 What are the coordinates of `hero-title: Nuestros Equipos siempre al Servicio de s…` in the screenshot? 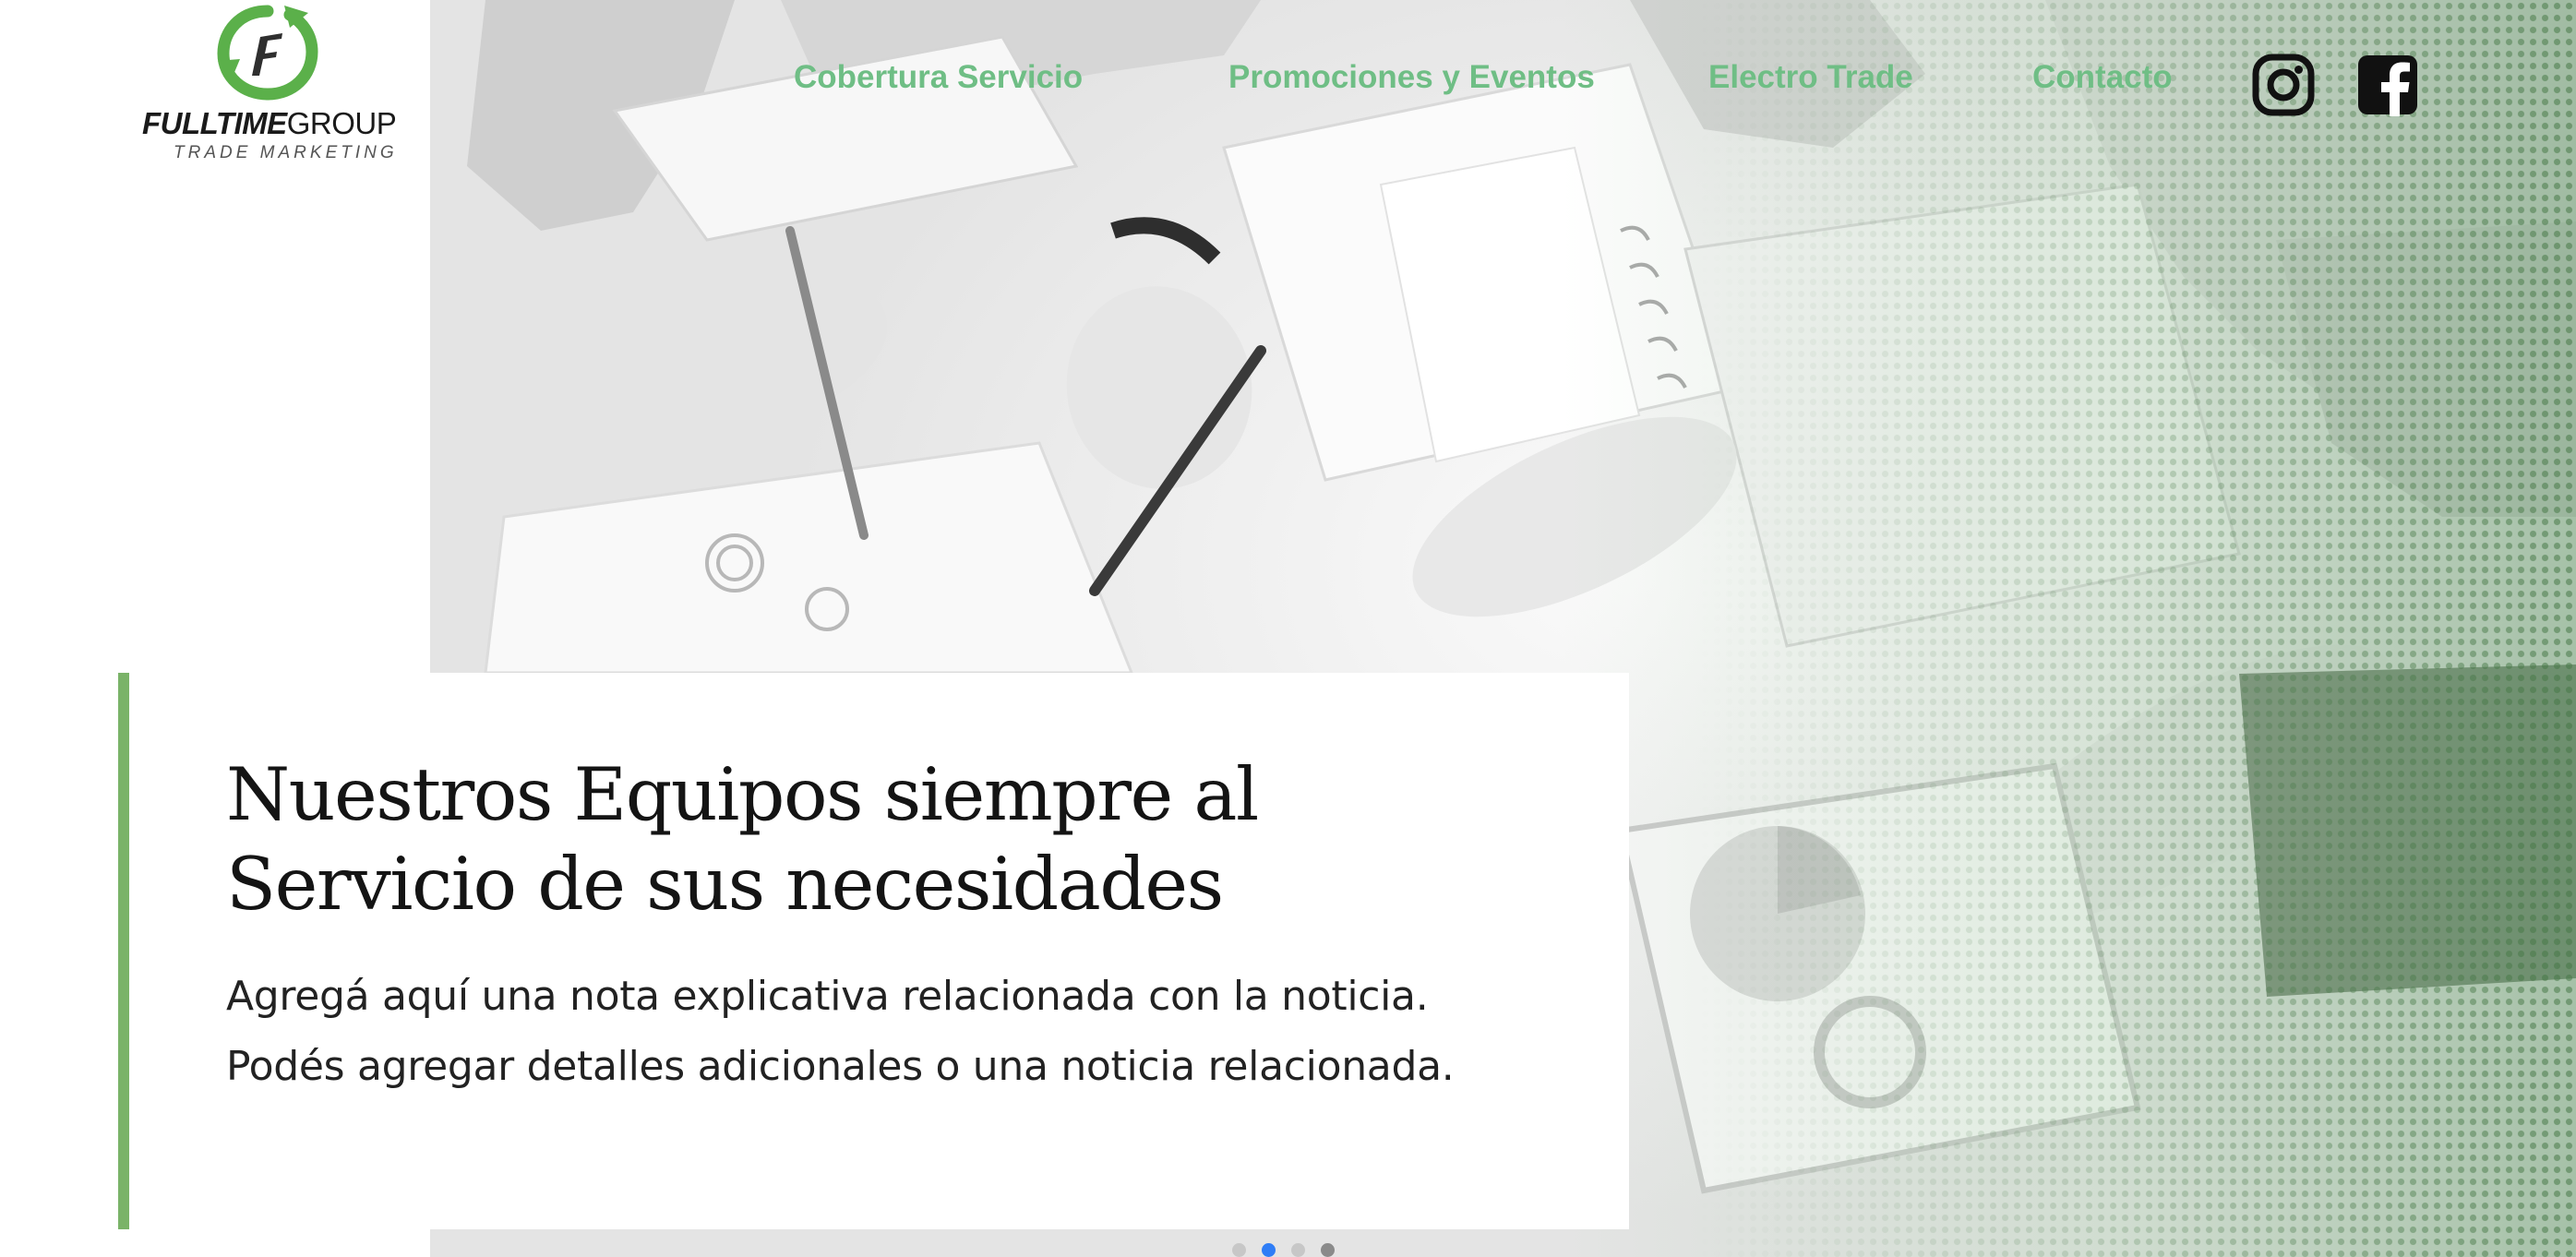 It's located at (872, 839).